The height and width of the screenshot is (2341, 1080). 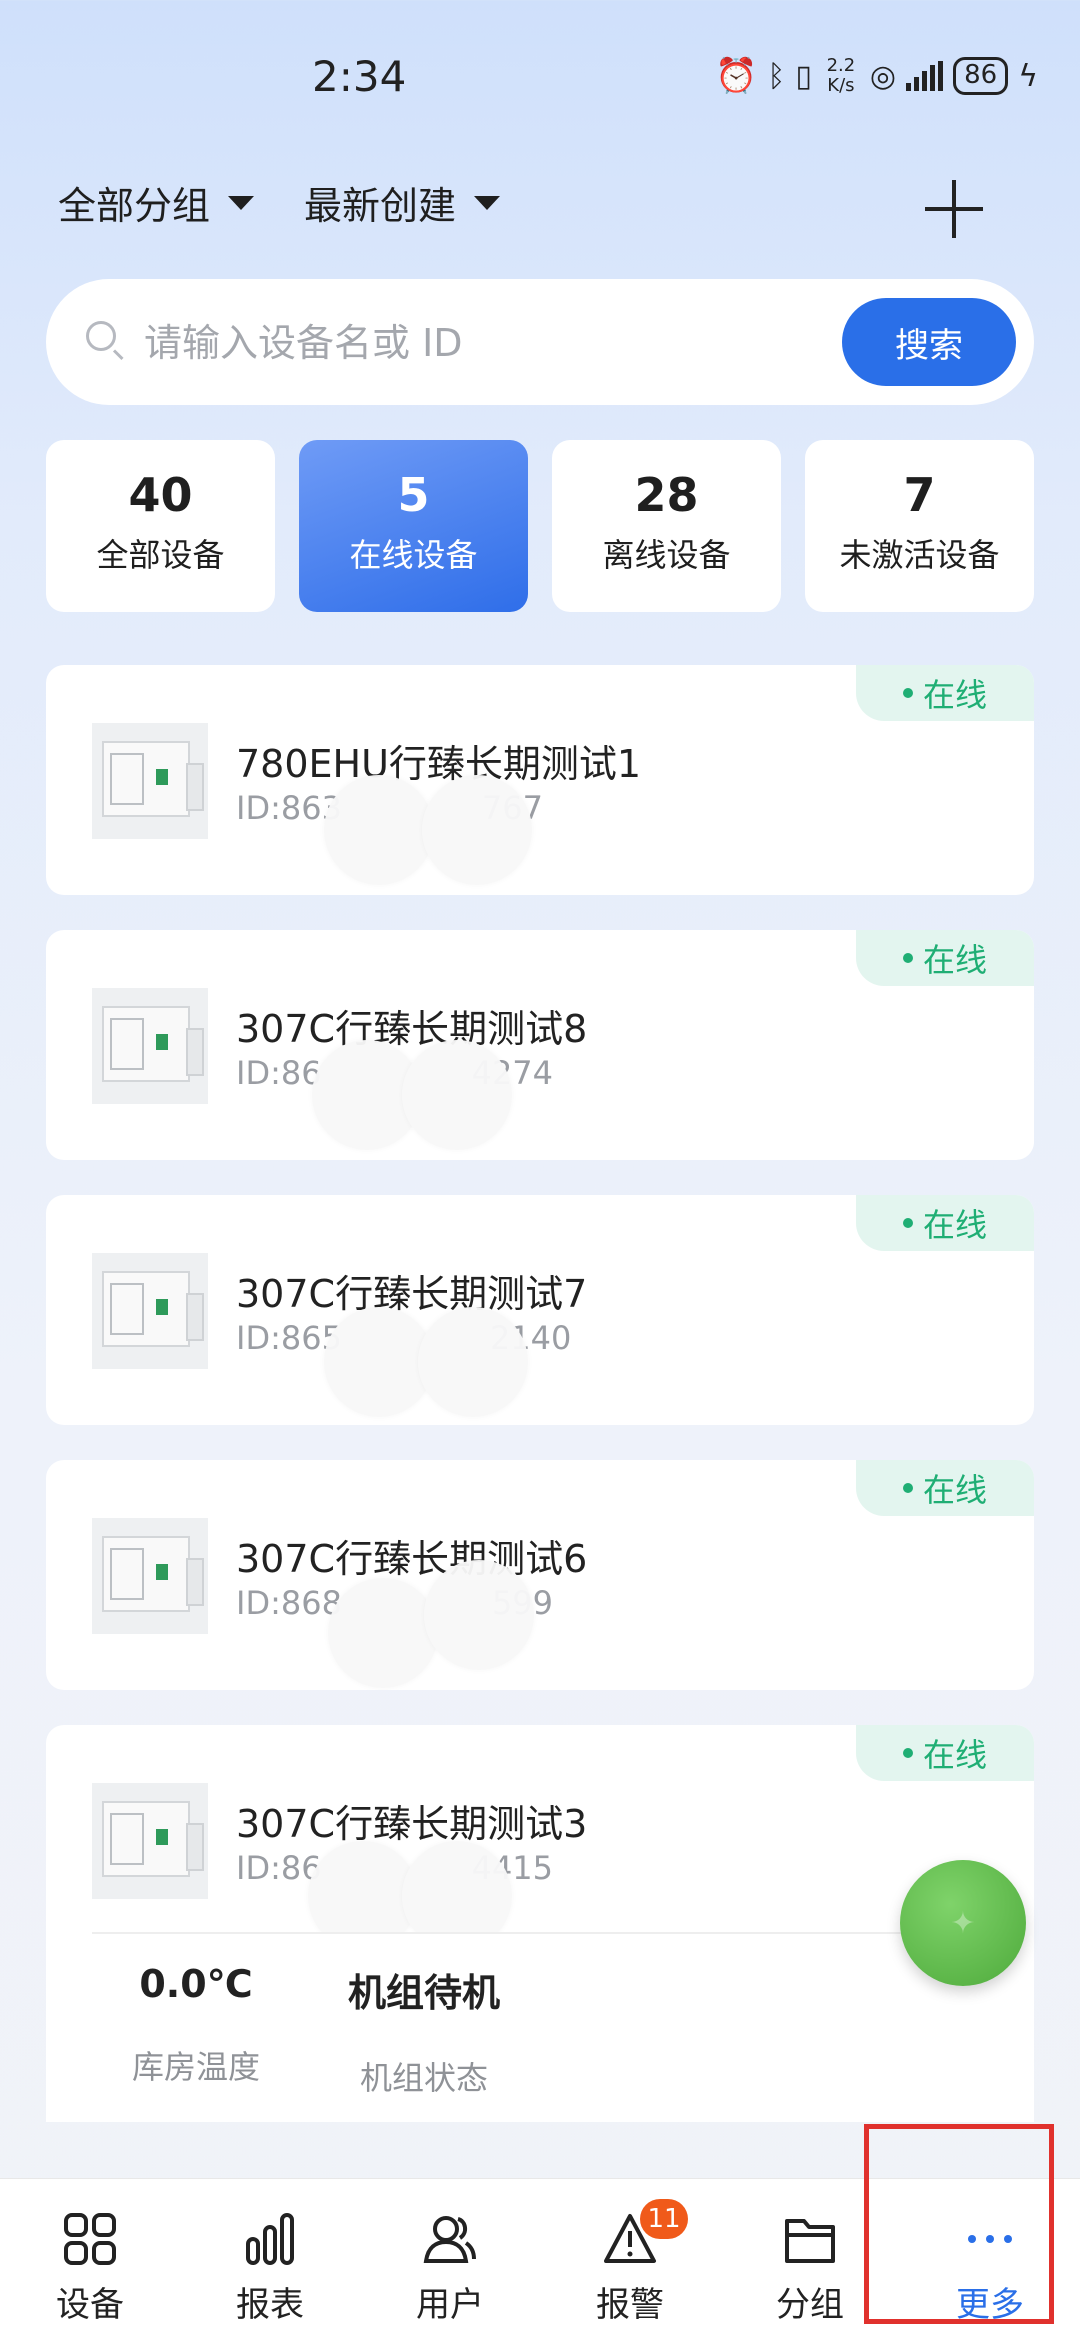 I want to click on stat-count: 5, so click(x=413, y=495).